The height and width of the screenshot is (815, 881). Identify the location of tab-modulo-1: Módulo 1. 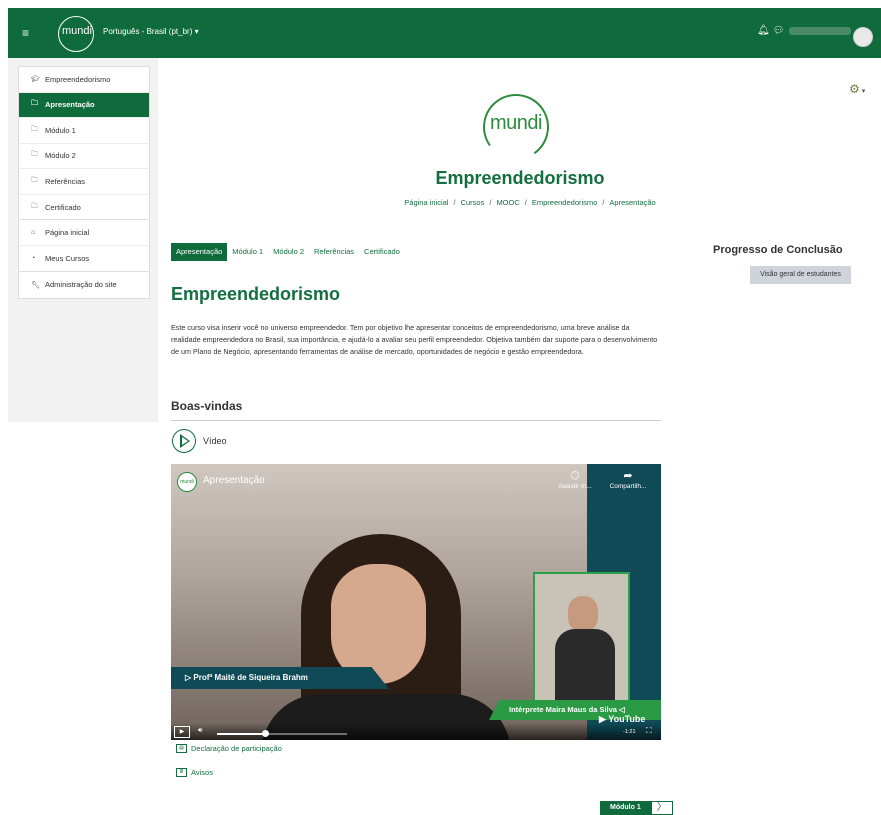
(247, 252).